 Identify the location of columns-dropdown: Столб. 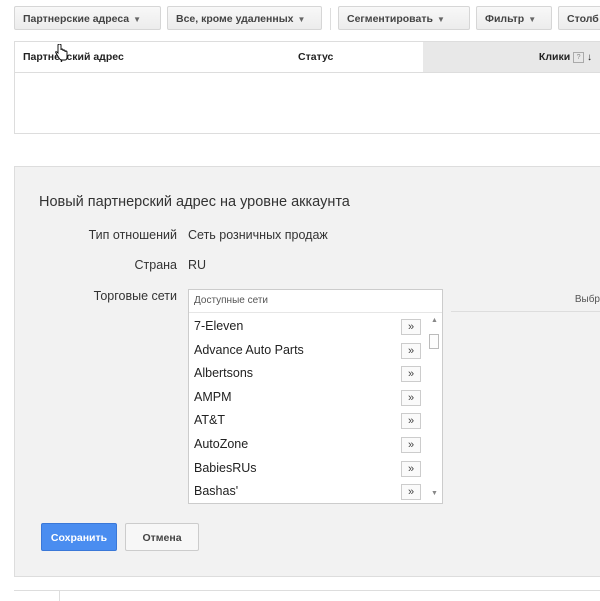
(579, 18).